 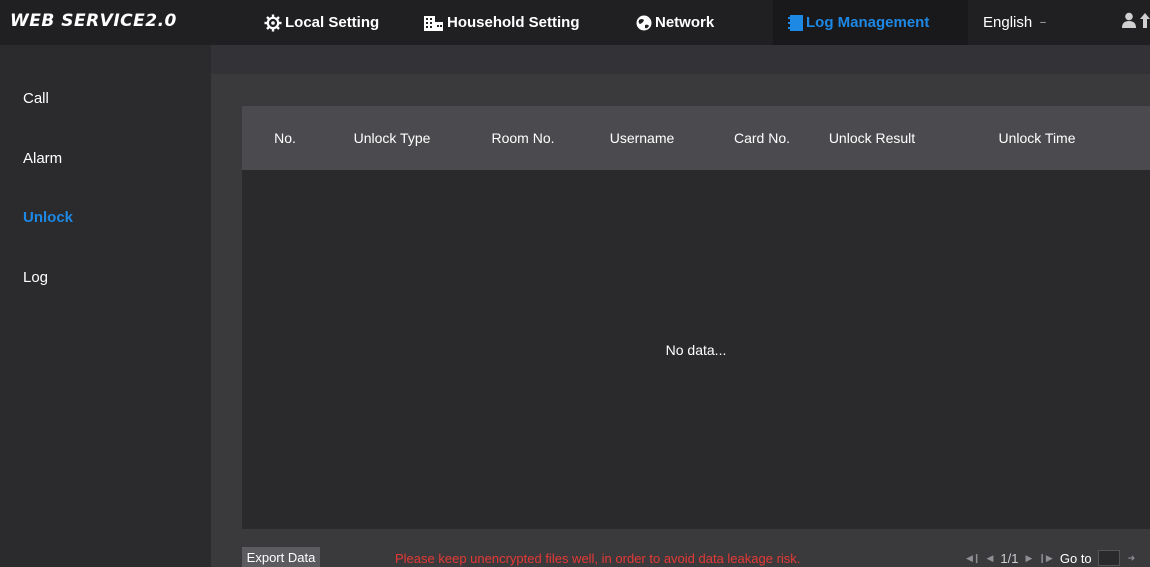 I want to click on nav-log-management: Log Management, so click(x=858, y=22).